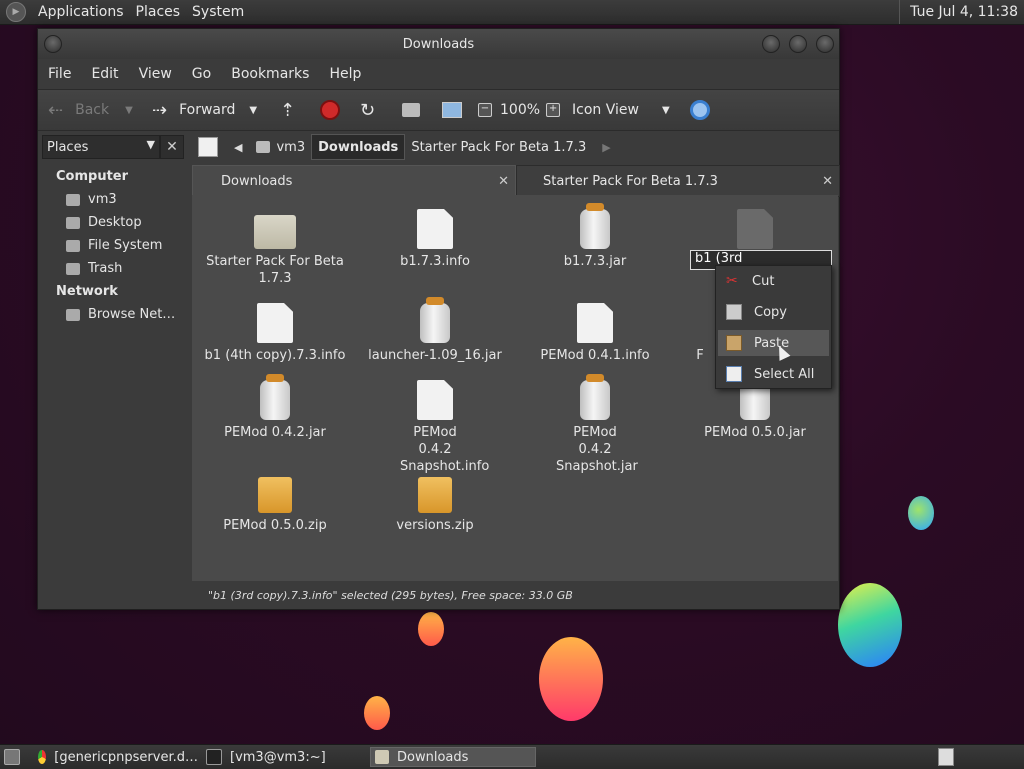 This screenshot has height=769, width=1024. I want to click on back-label: Back, so click(92, 110).